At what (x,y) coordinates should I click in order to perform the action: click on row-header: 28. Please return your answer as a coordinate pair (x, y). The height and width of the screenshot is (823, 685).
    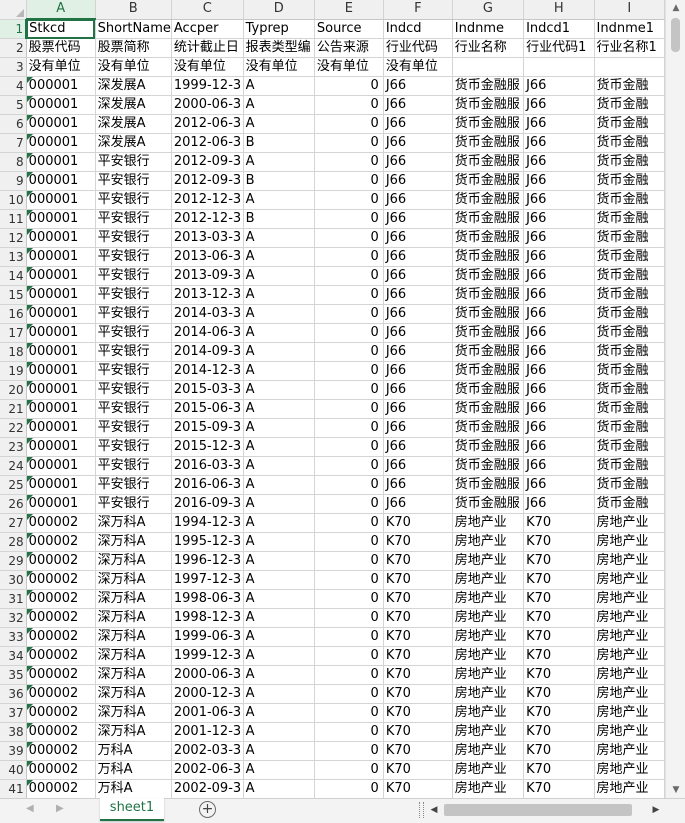
    Looking at the image, I should click on (13, 542).